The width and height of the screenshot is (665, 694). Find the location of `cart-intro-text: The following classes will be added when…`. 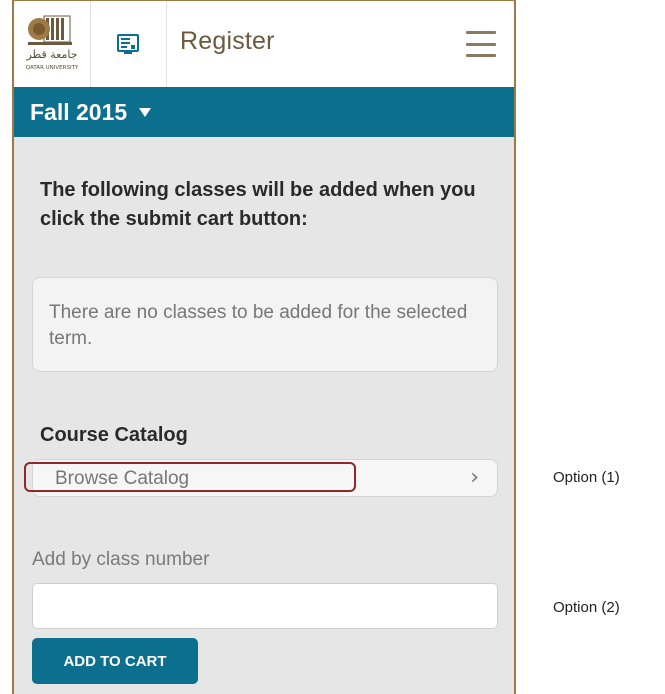

cart-intro-text: The following classes will be added when… is located at coordinates (258, 204).